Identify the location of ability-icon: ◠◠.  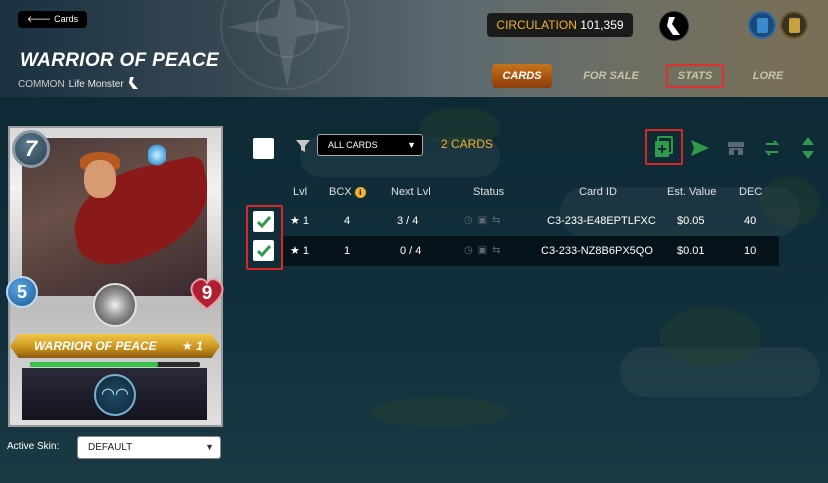
(115, 395).